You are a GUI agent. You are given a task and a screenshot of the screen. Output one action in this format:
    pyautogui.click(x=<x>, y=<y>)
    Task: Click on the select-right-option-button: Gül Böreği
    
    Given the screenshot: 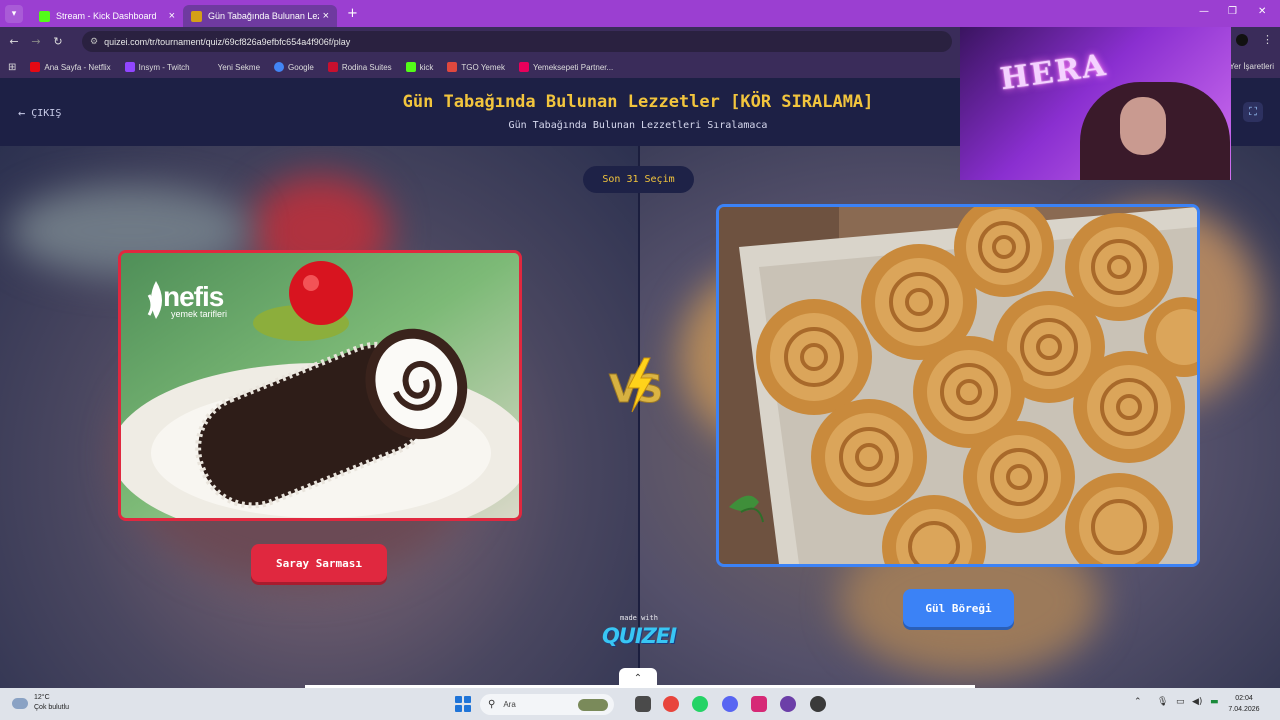 What is the action you would take?
    pyautogui.click(x=958, y=608)
    